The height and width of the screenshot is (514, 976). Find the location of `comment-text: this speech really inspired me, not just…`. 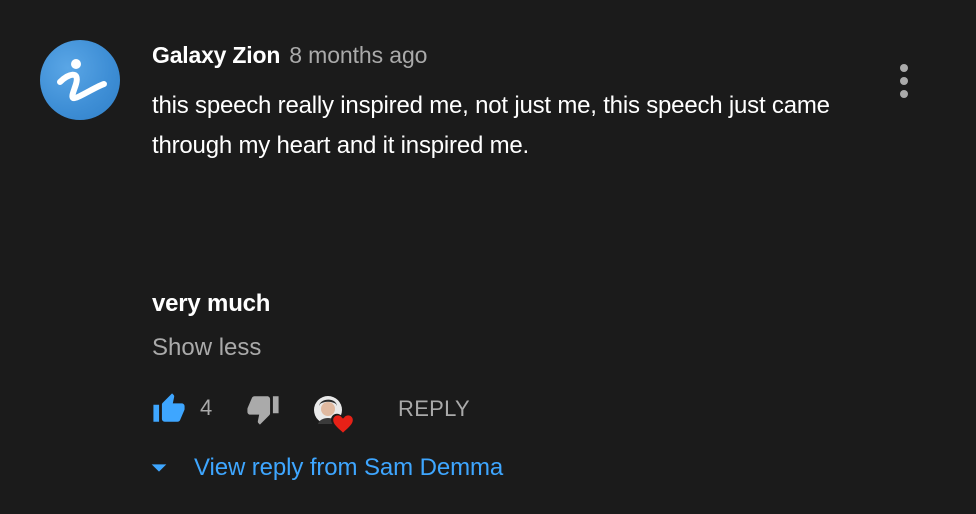

comment-text: this speech really inspired me, not just… is located at coordinates (491, 125).